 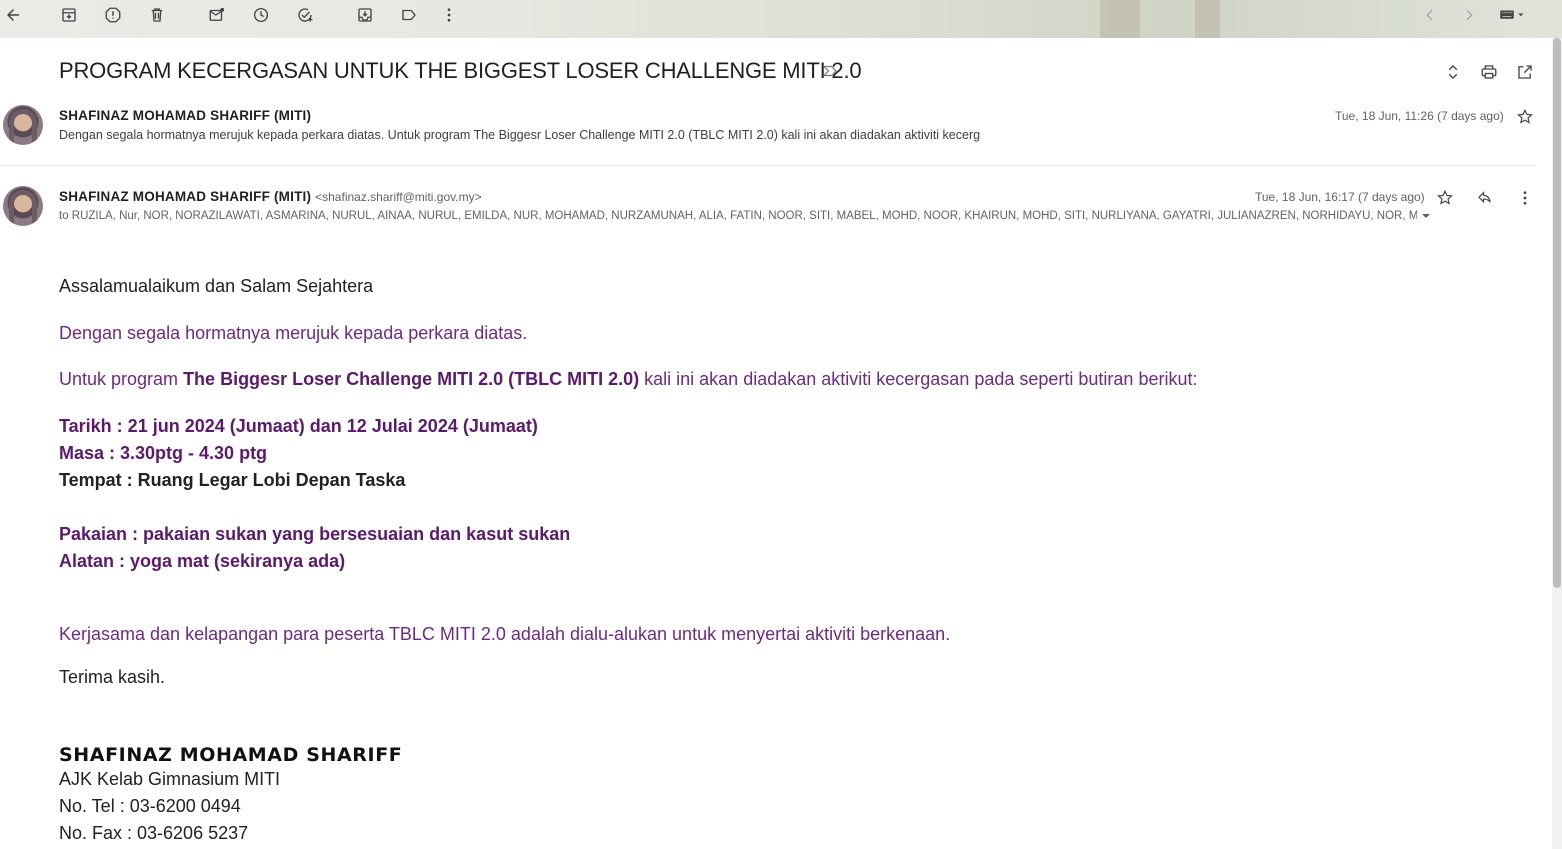 I want to click on collapsed-sender: SHAFINAZ MOHAMAD SHARIFF (MITI), so click(x=185, y=115).